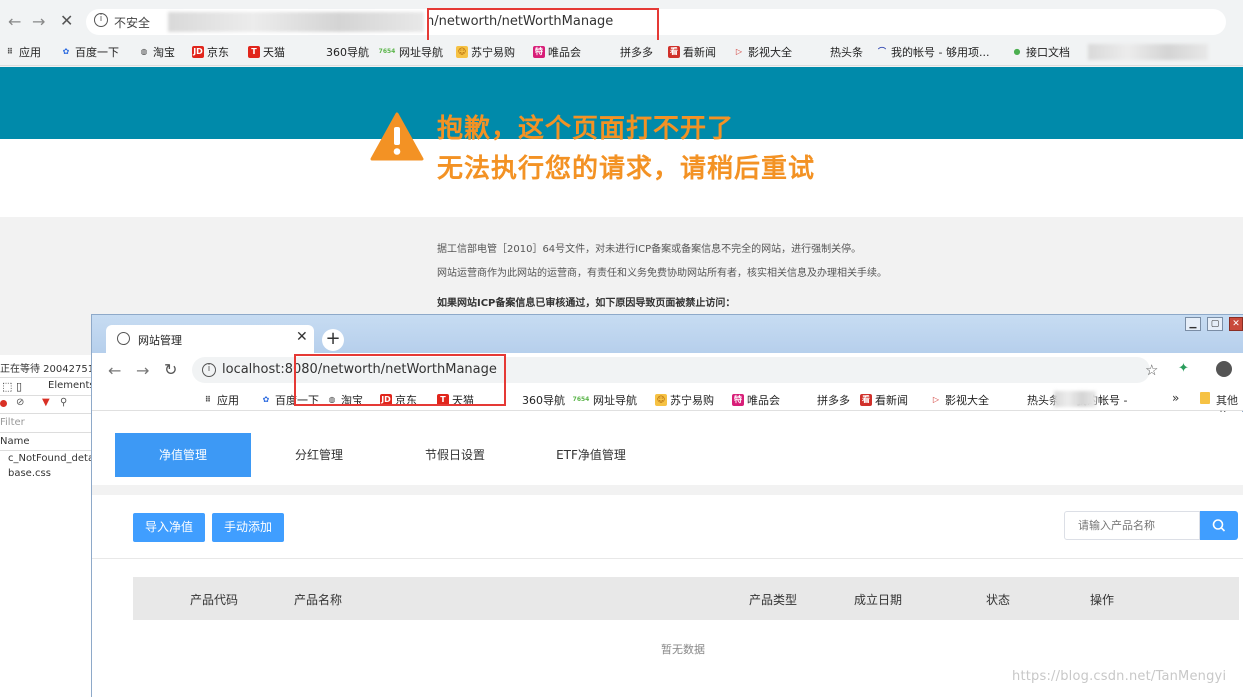 The width and height of the screenshot is (1243, 697). Describe the element at coordinates (333, 340) in the screenshot. I see `new-tab-icon: +` at that location.